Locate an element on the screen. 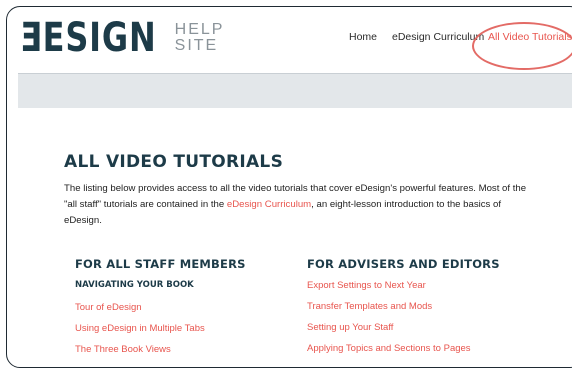 This screenshot has width=572, height=368. logo-site: SITE is located at coordinates (196, 45).